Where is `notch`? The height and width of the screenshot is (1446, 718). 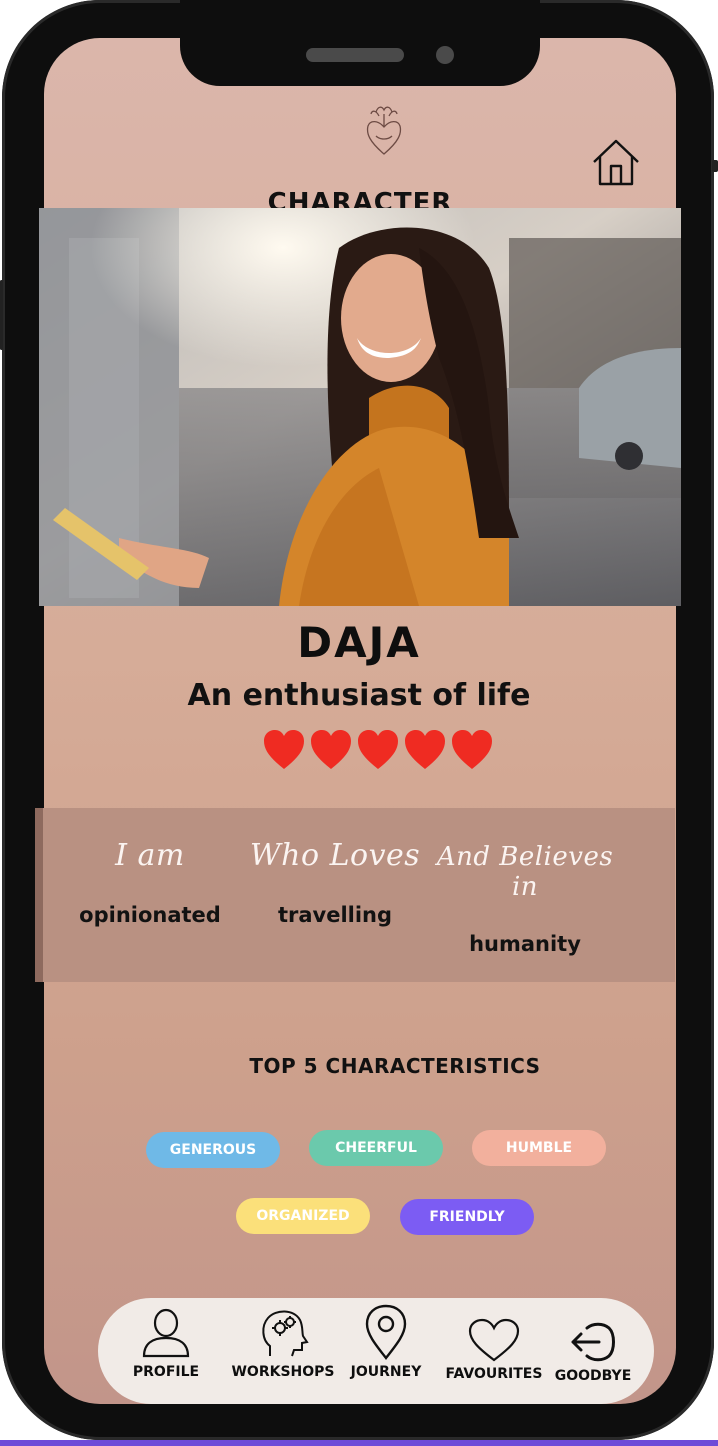
notch is located at coordinates (360, 43).